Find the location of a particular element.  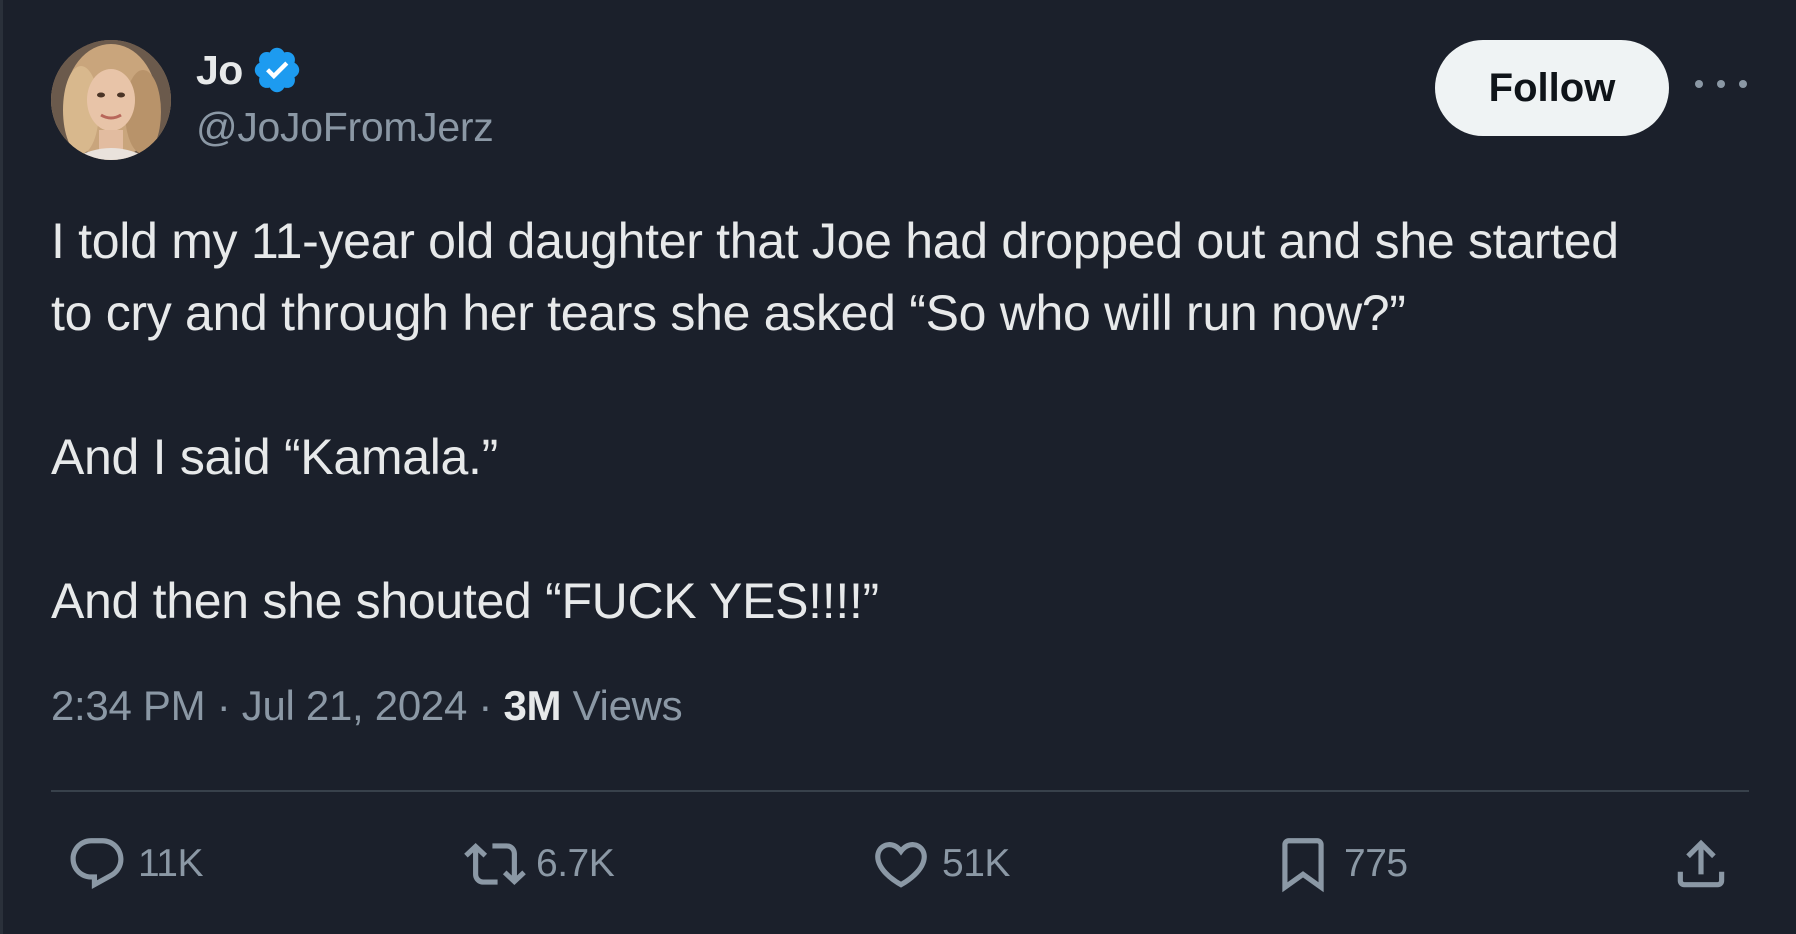

heart-icon is located at coordinates (901, 865).